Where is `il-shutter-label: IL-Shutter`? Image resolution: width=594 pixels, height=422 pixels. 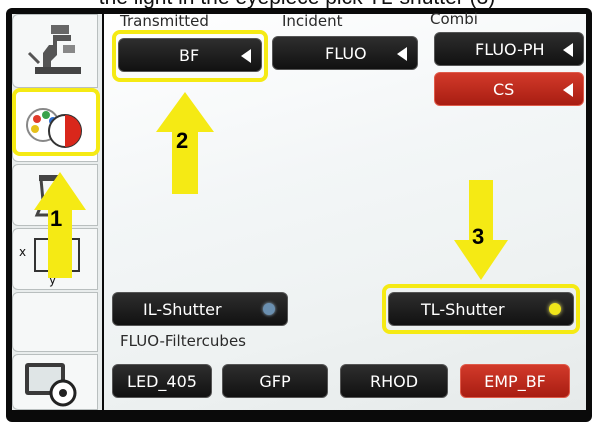 il-shutter-label: IL-Shutter is located at coordinates (182, 309).